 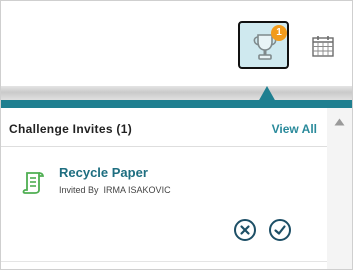 I want to click on scroll-up-arrow-icon, so click(x=339, y=122).